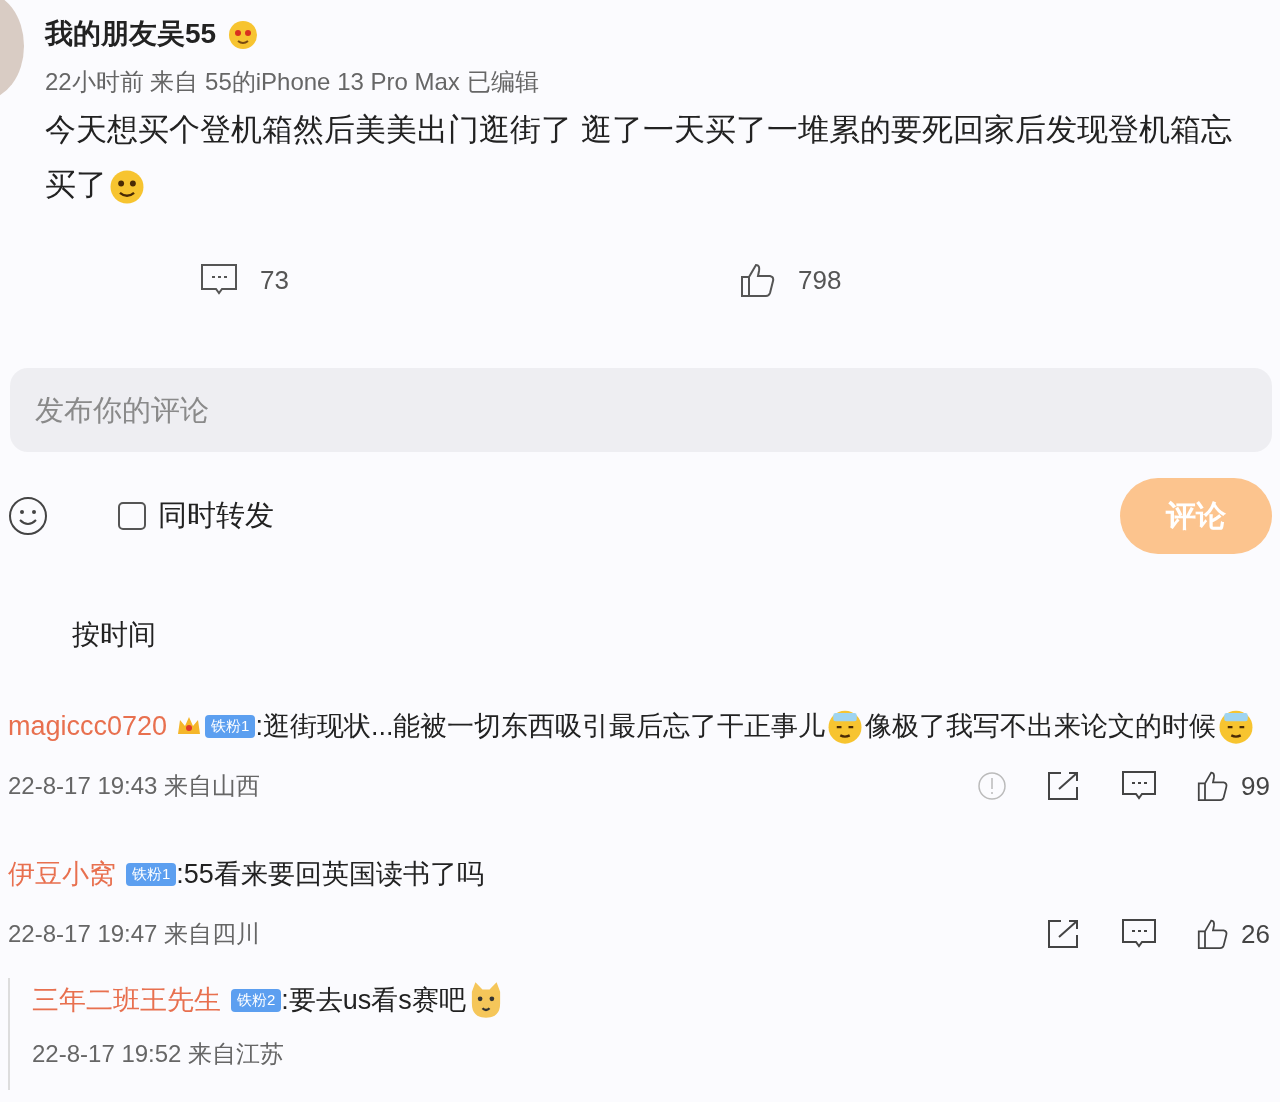 The height and width of the screenshot is (1102, 1280). What do you see at coordinates (62, 874) in the screenshot?
I see `username: 伊豆小窝` at bounding box center [62, 874].